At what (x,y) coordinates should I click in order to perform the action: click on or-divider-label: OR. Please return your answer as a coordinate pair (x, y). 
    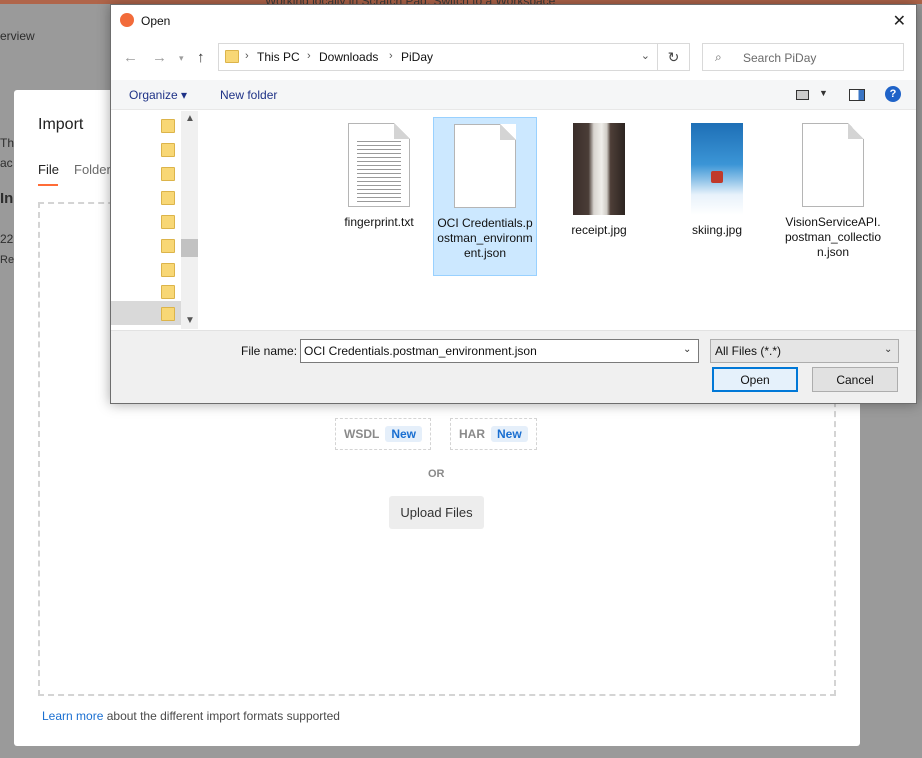
    Looking at the image, I should click on (436, 474).